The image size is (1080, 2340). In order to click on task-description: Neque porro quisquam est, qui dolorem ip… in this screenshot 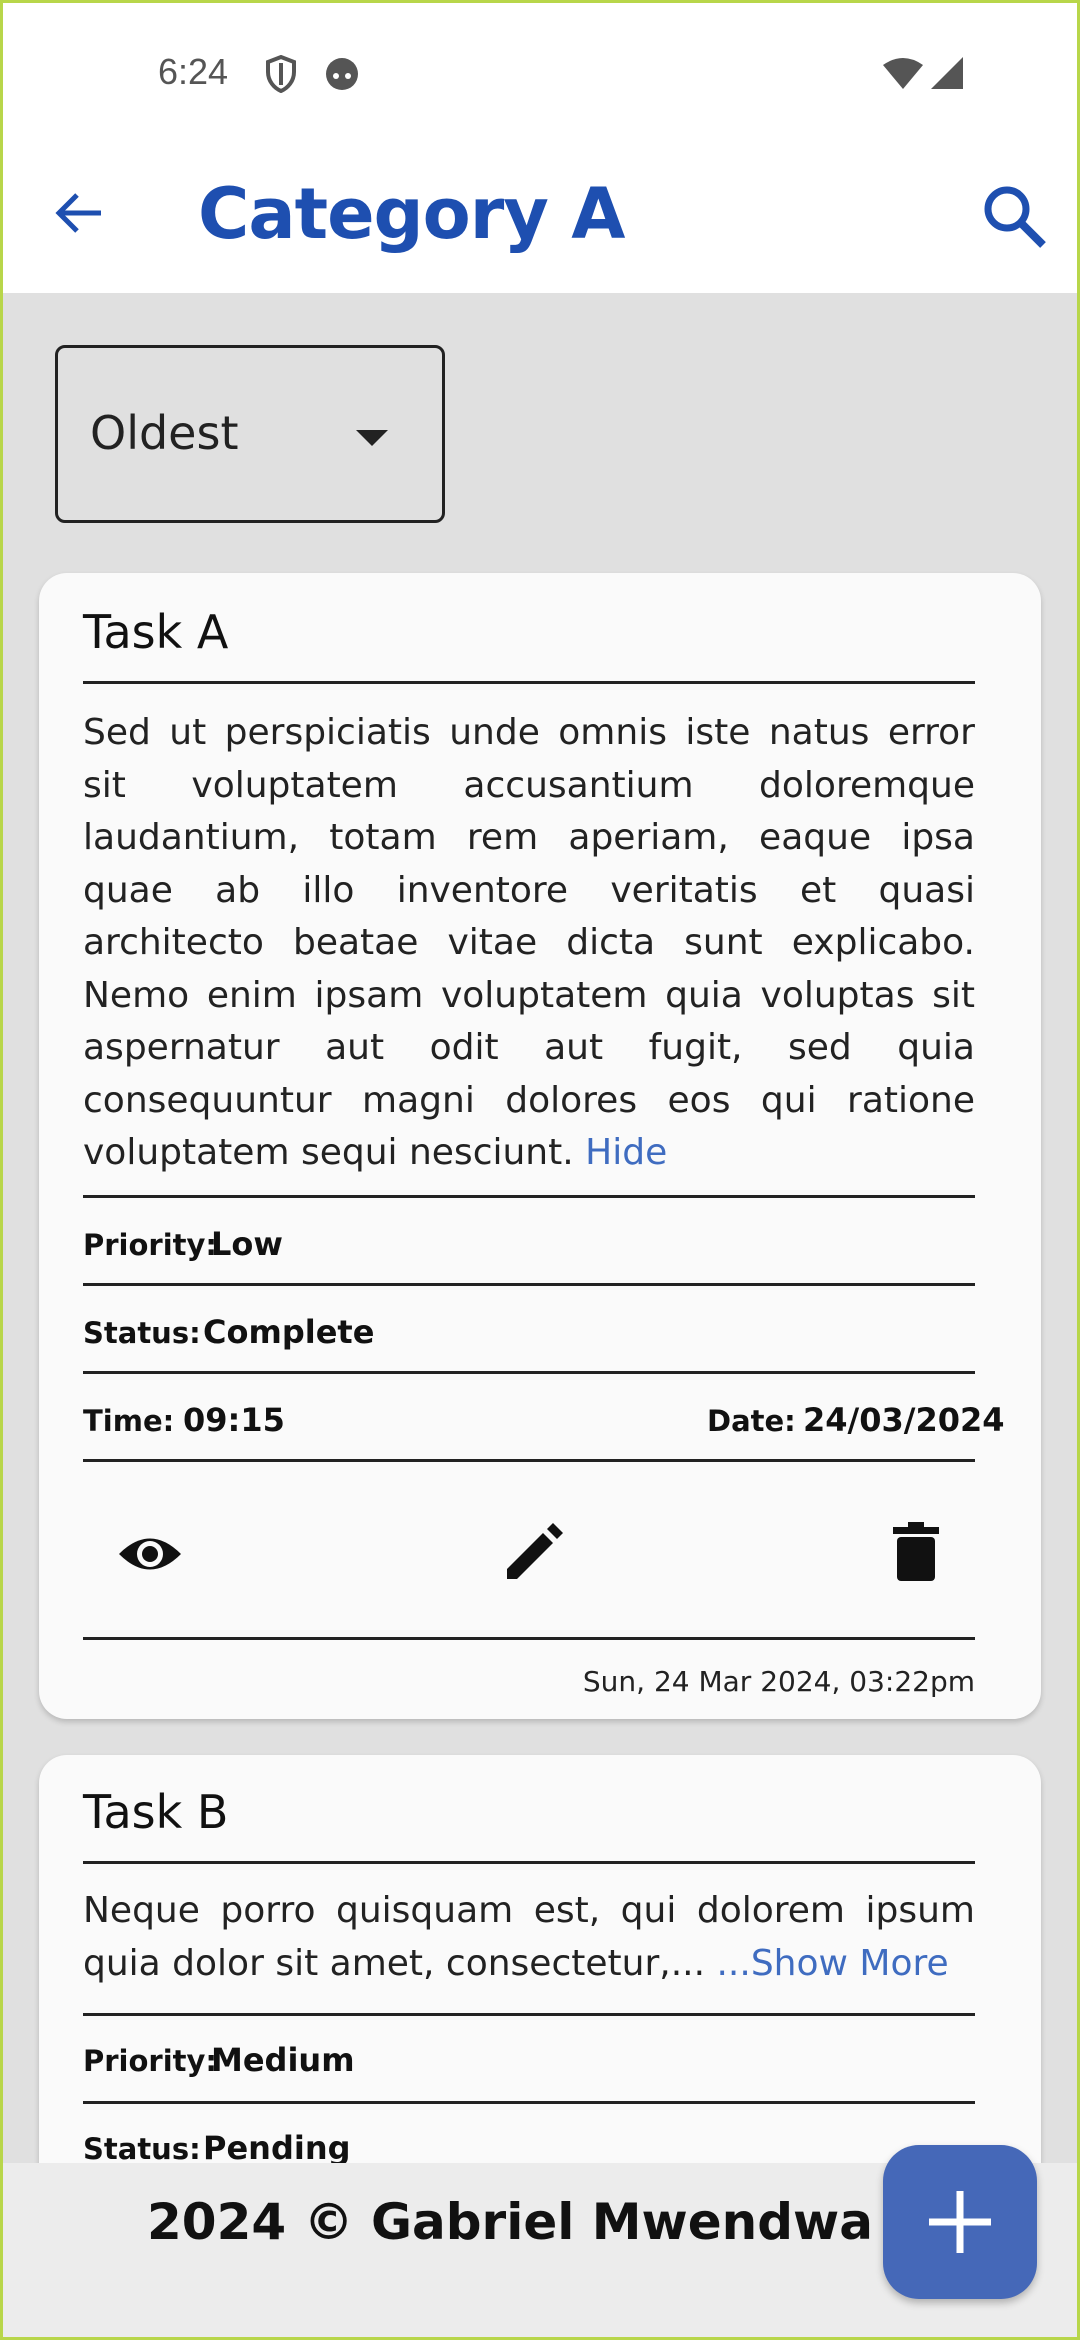, I will do `click(529, 1937)`.